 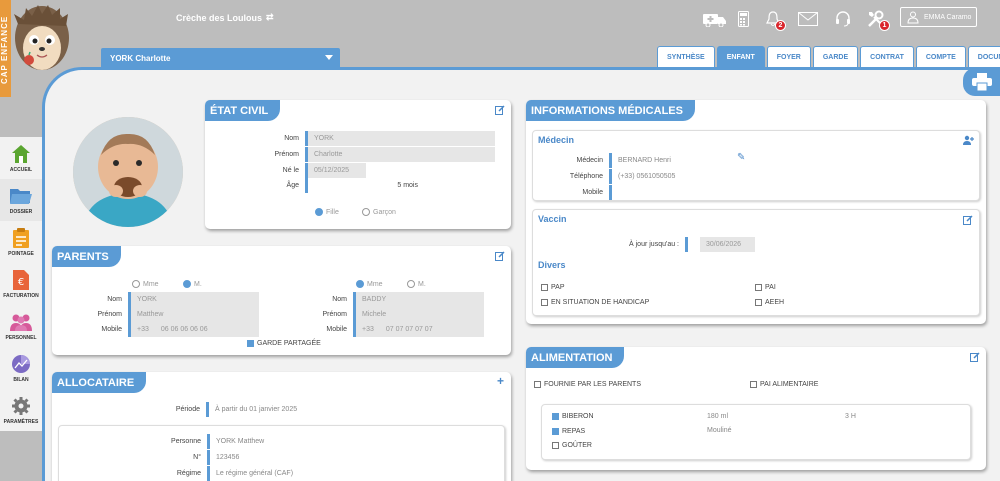 I want to click on gouter-checkbox: GOÛTER, so click(x=572, y=445).